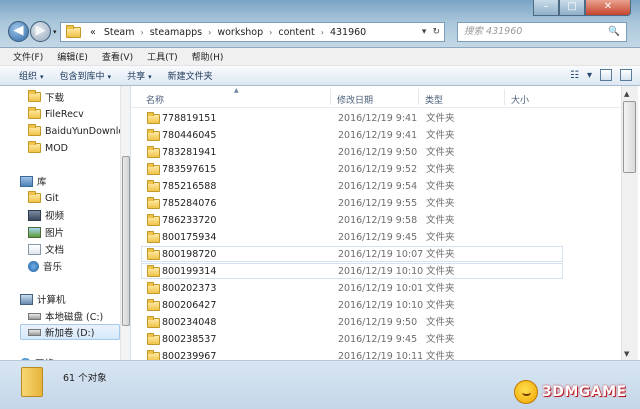 This screenshot has height=409, width=640. Describe the element at coordinates (85, 378) in the screenshot. I see `item-count: 61 个对象` at that location.